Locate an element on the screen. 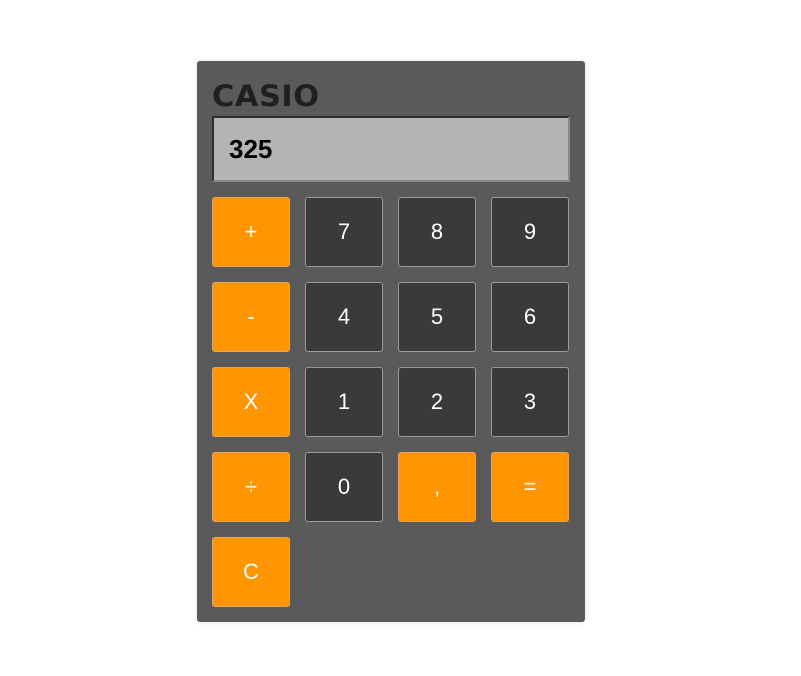 Image resolution: width=801 pixels, height=676 pixels. six-button: 6 is located at coordinates (530, 317).